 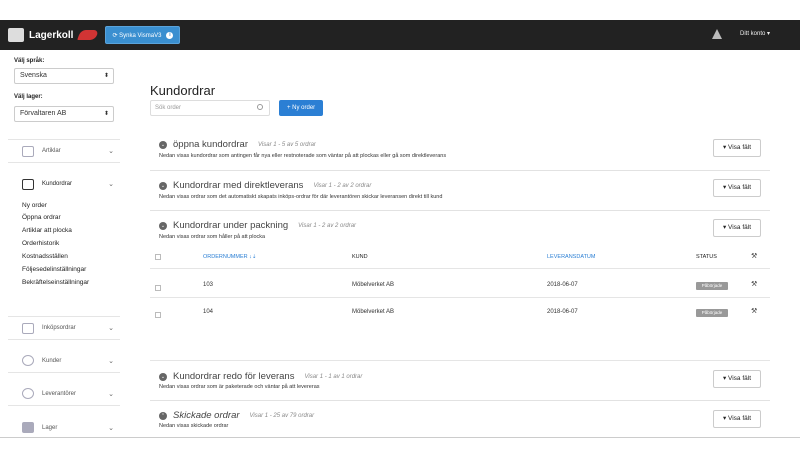 I want to click on sidebar-item-kundordrar: Kundordrar ⌄, so click(x=64, y=184).